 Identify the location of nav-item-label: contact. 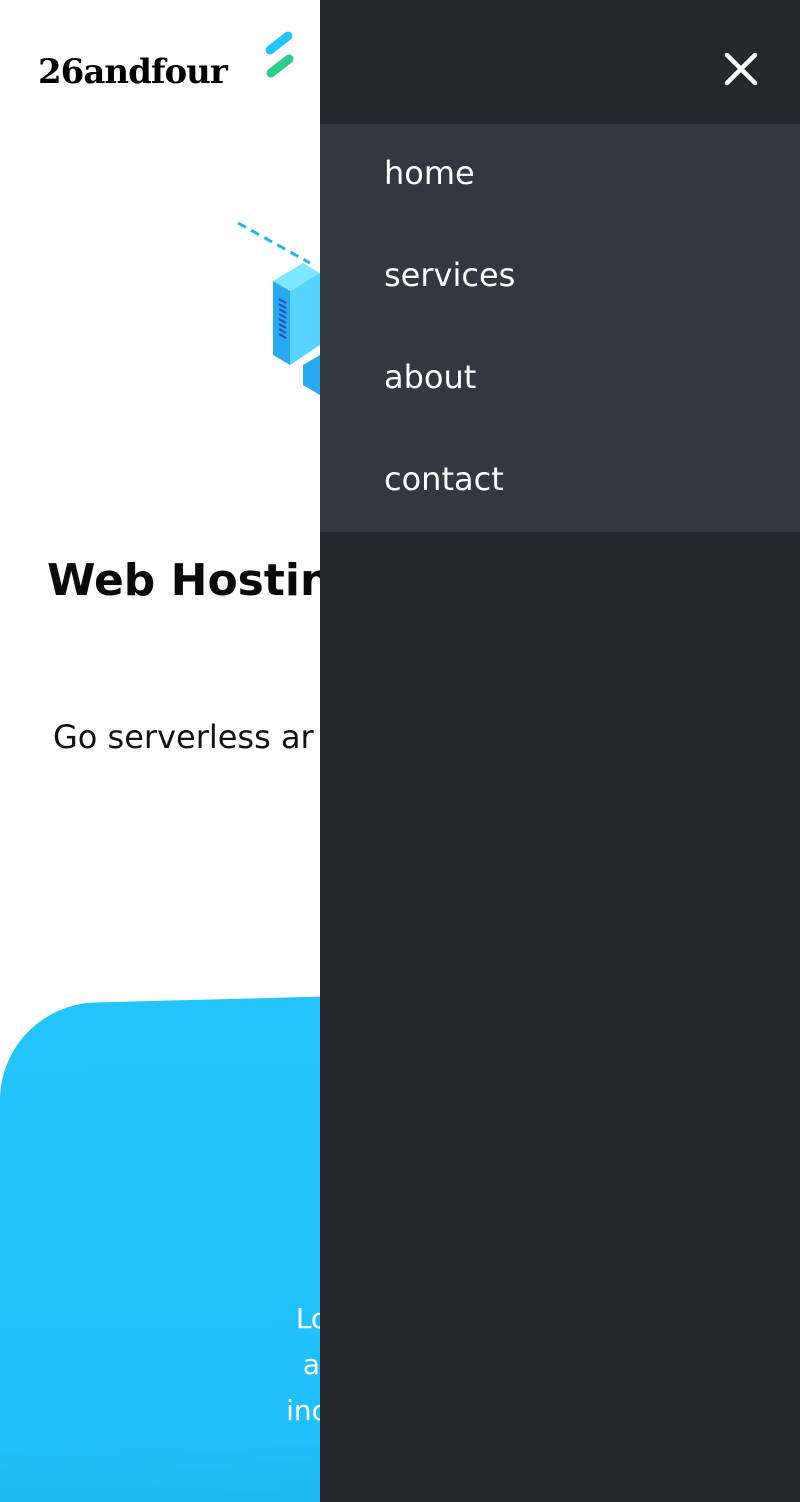
(444, 479).